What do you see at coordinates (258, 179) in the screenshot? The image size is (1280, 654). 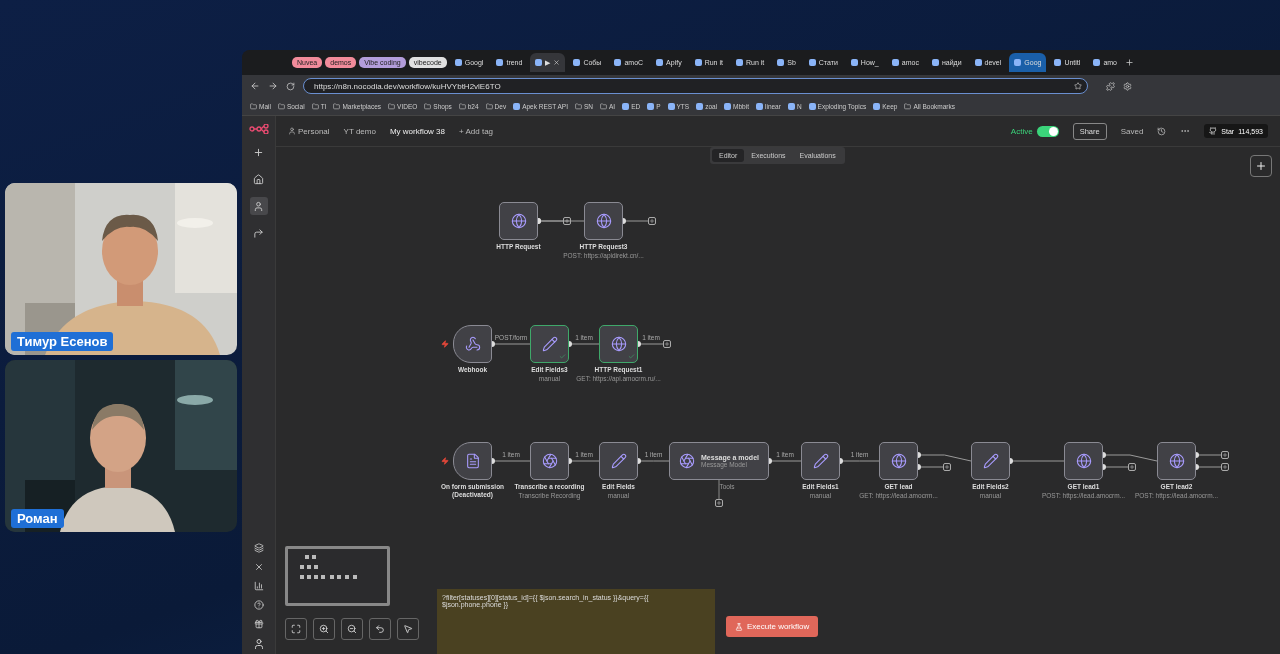 I see `home-icon` at bounding box center [258, 179].